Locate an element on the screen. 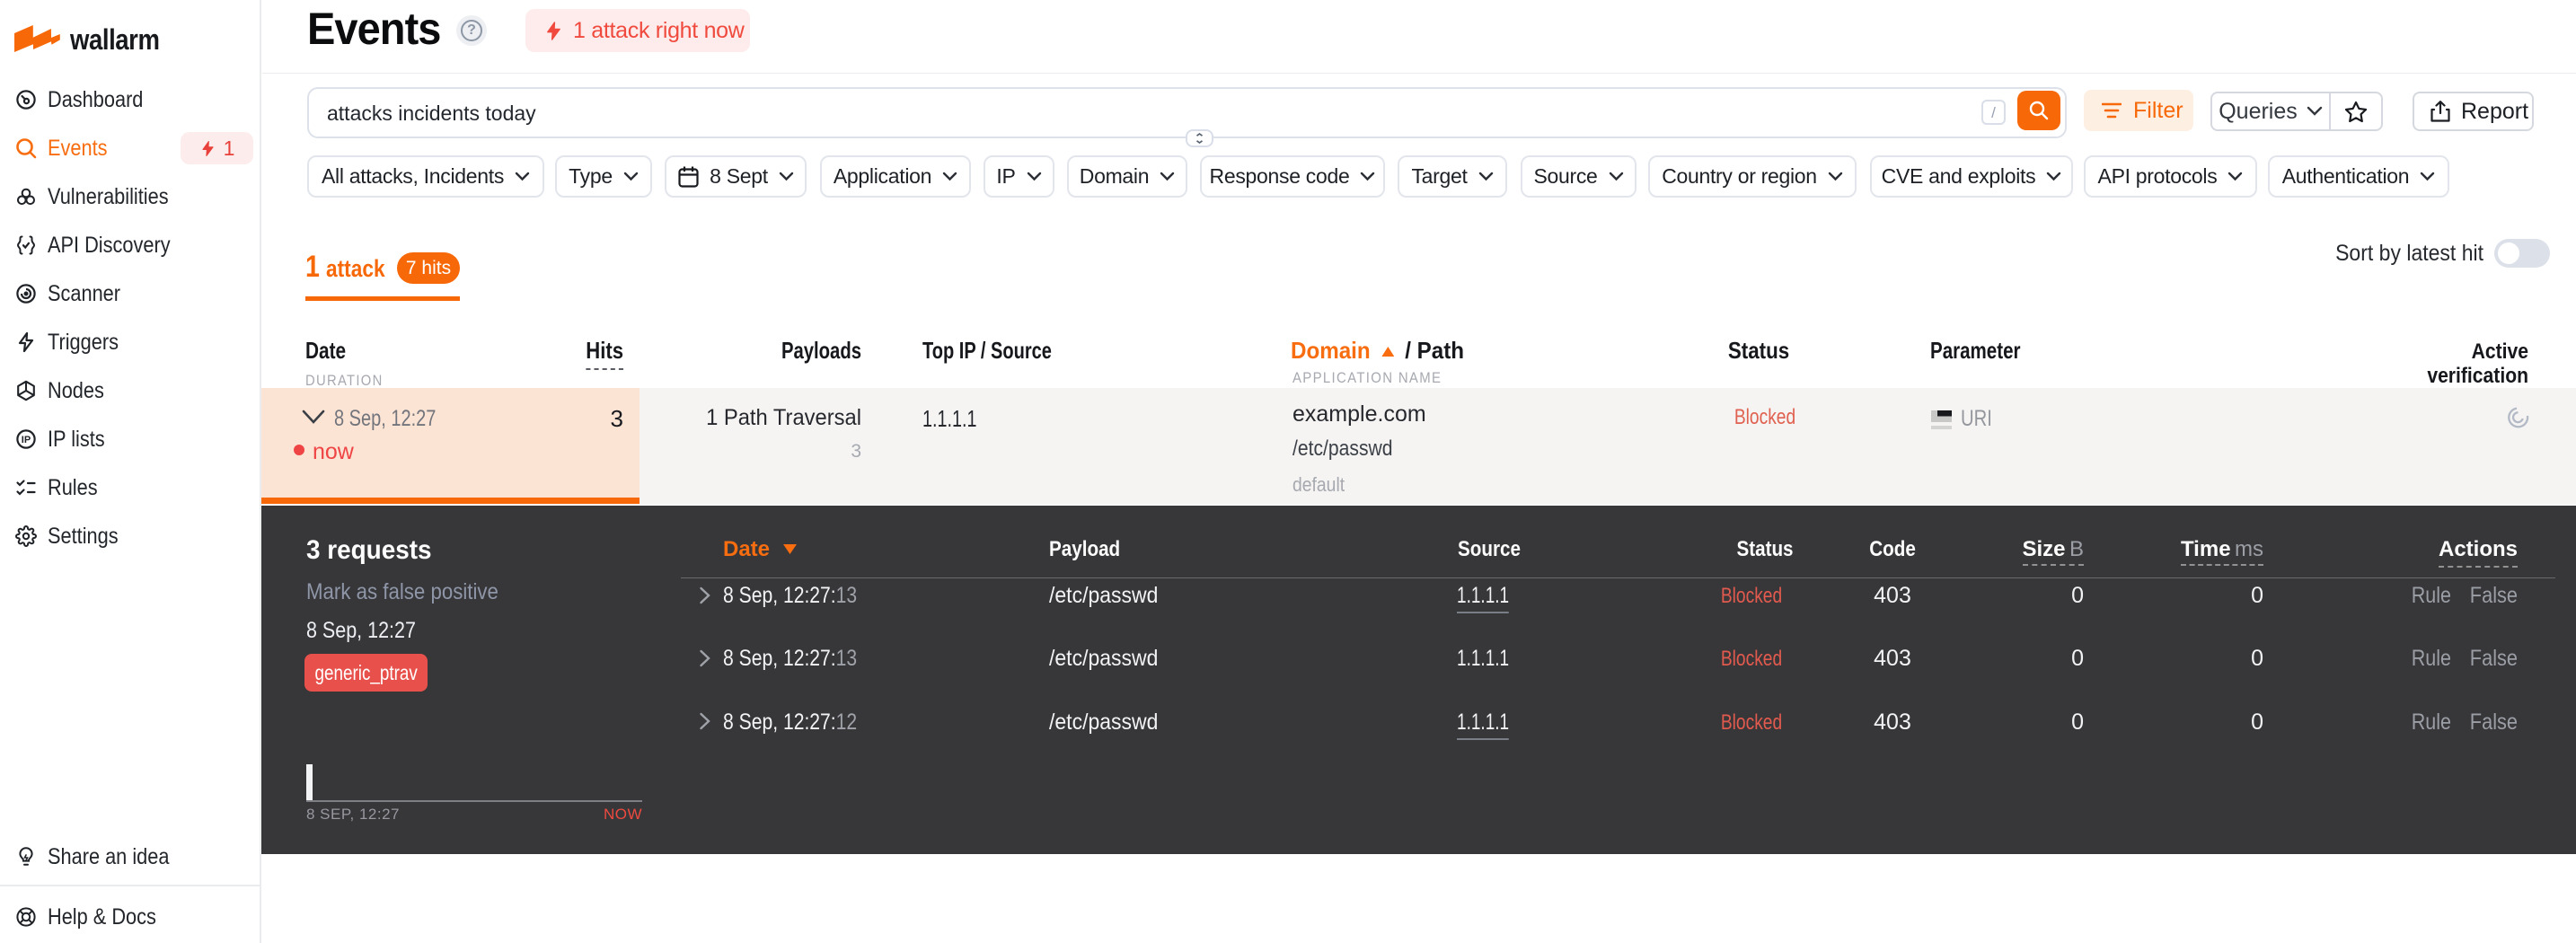 The image size is (2576, 943). svg-text: IP is located at coordinates (26, 440).